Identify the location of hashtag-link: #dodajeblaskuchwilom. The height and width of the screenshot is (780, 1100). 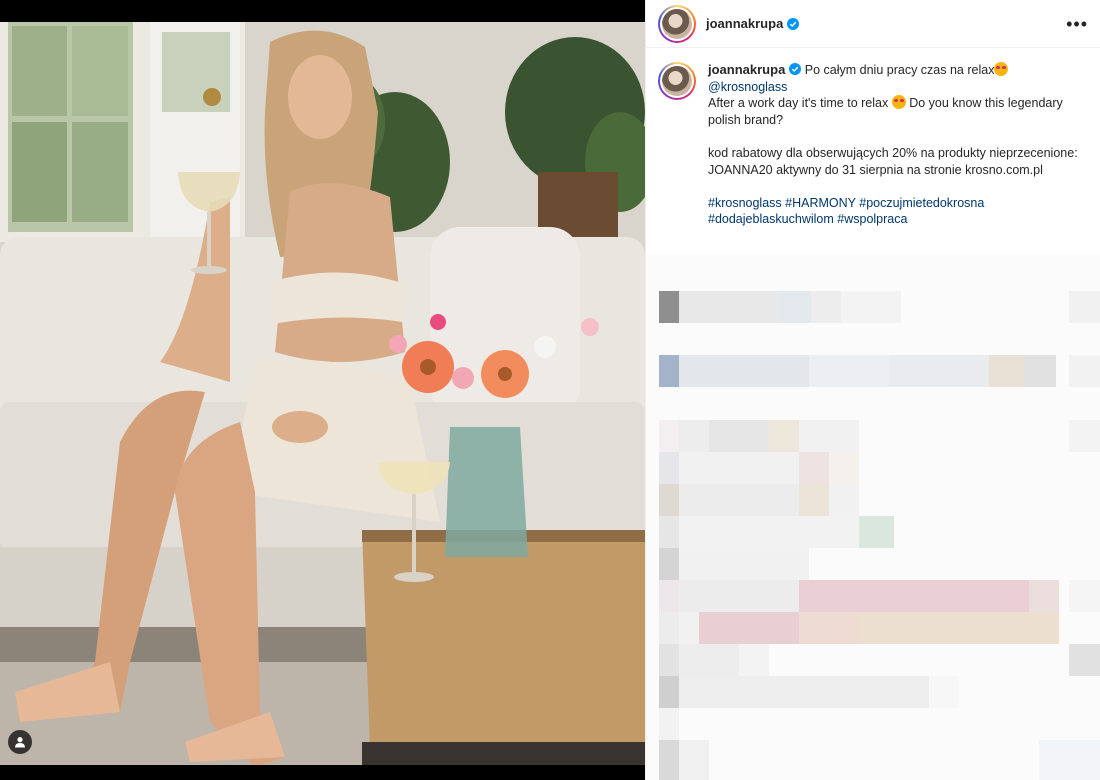
(771, 219).